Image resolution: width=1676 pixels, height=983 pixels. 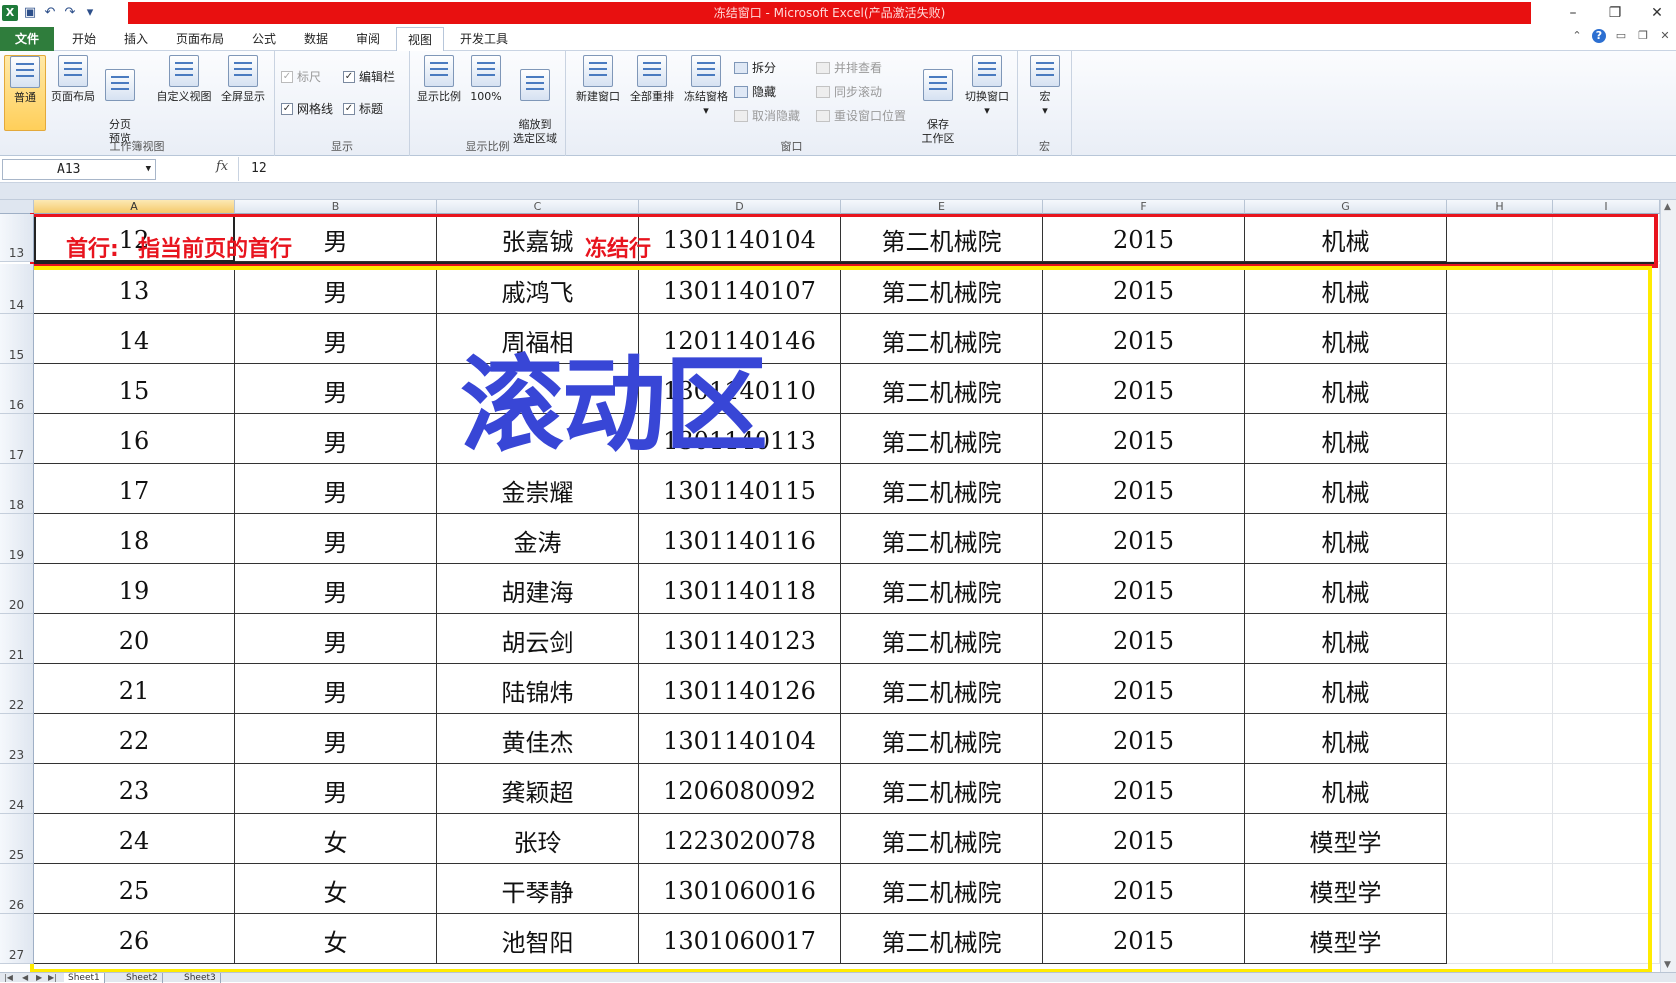 What do you see at coordinates (1144, 207) in the screenshot?
I see `column-header-f: F` at bounding box center [1144, 207].